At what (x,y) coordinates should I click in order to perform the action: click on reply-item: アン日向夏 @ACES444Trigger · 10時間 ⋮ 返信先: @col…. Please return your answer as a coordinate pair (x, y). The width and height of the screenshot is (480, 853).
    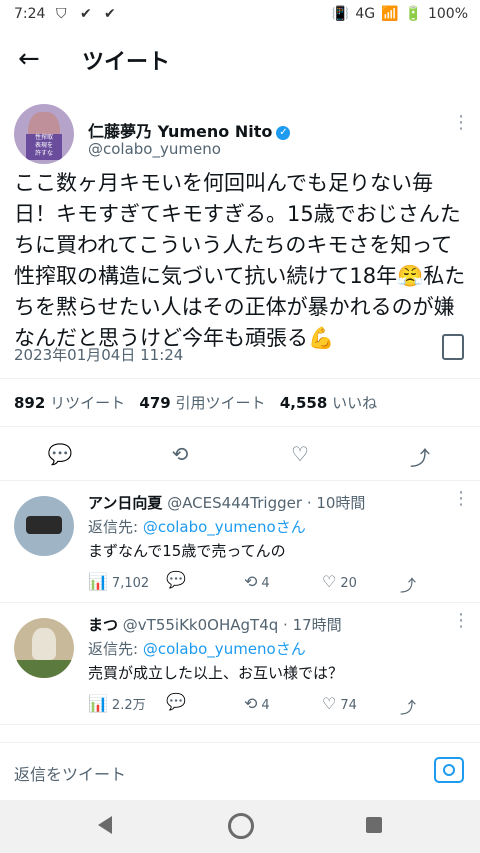
    Looking at the image, I should click on (240, 541).